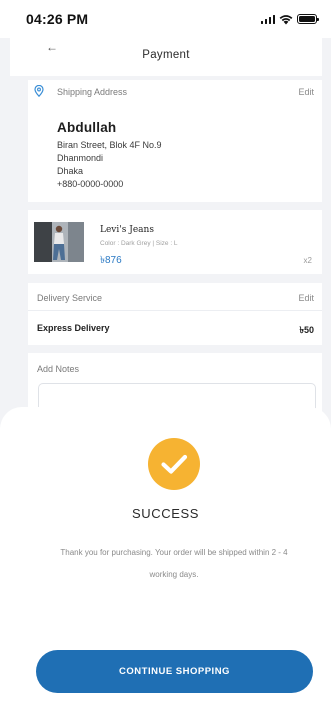 This screenshot has height=706, width=331. I want to click on delivery-option-price: ৳50, so click(307, 330).